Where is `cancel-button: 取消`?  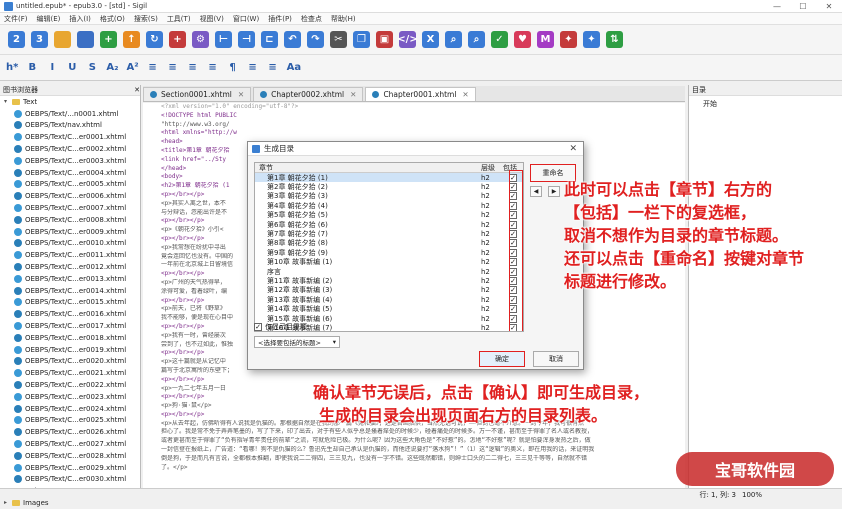
cancel-button: 取消 is located at coordinates (556, 359).